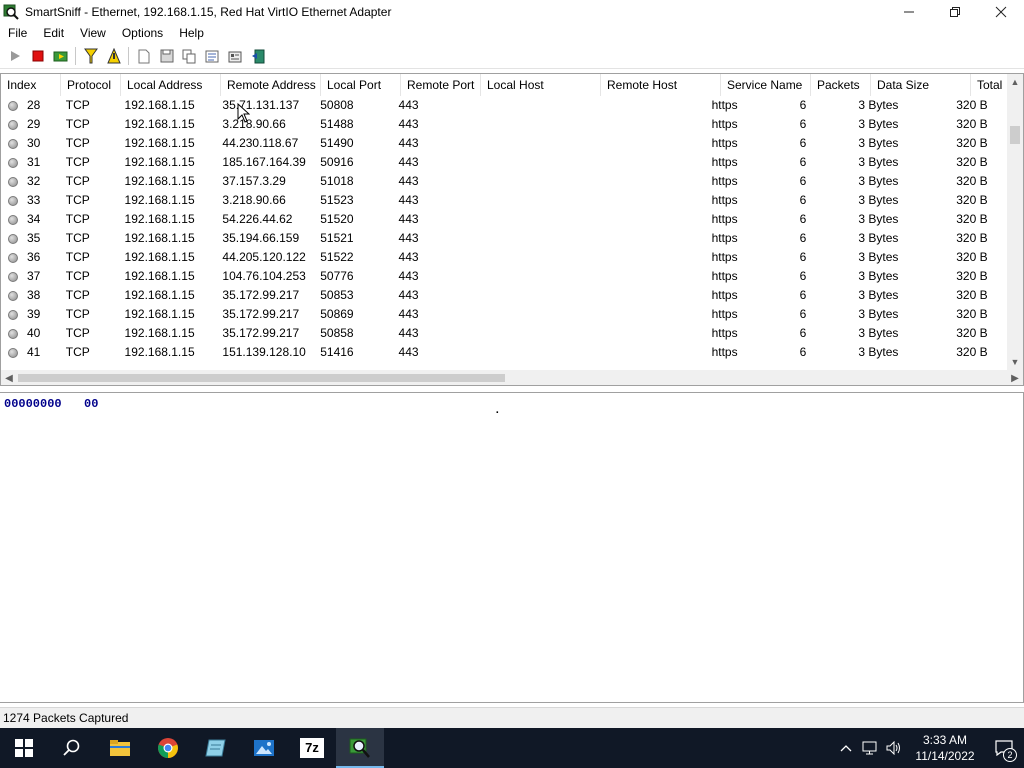  Describe the element at coordinates (264, 748) in the screenshot. I see `taskbar-photos` at that location.